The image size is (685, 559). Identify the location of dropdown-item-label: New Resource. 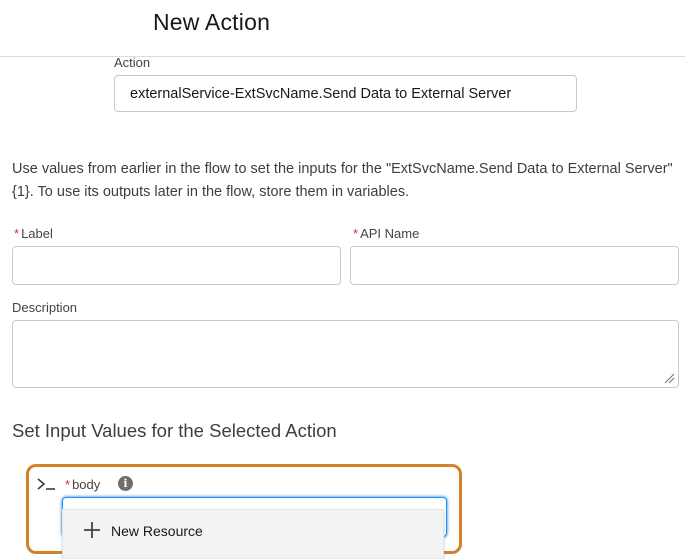
(157, 531).